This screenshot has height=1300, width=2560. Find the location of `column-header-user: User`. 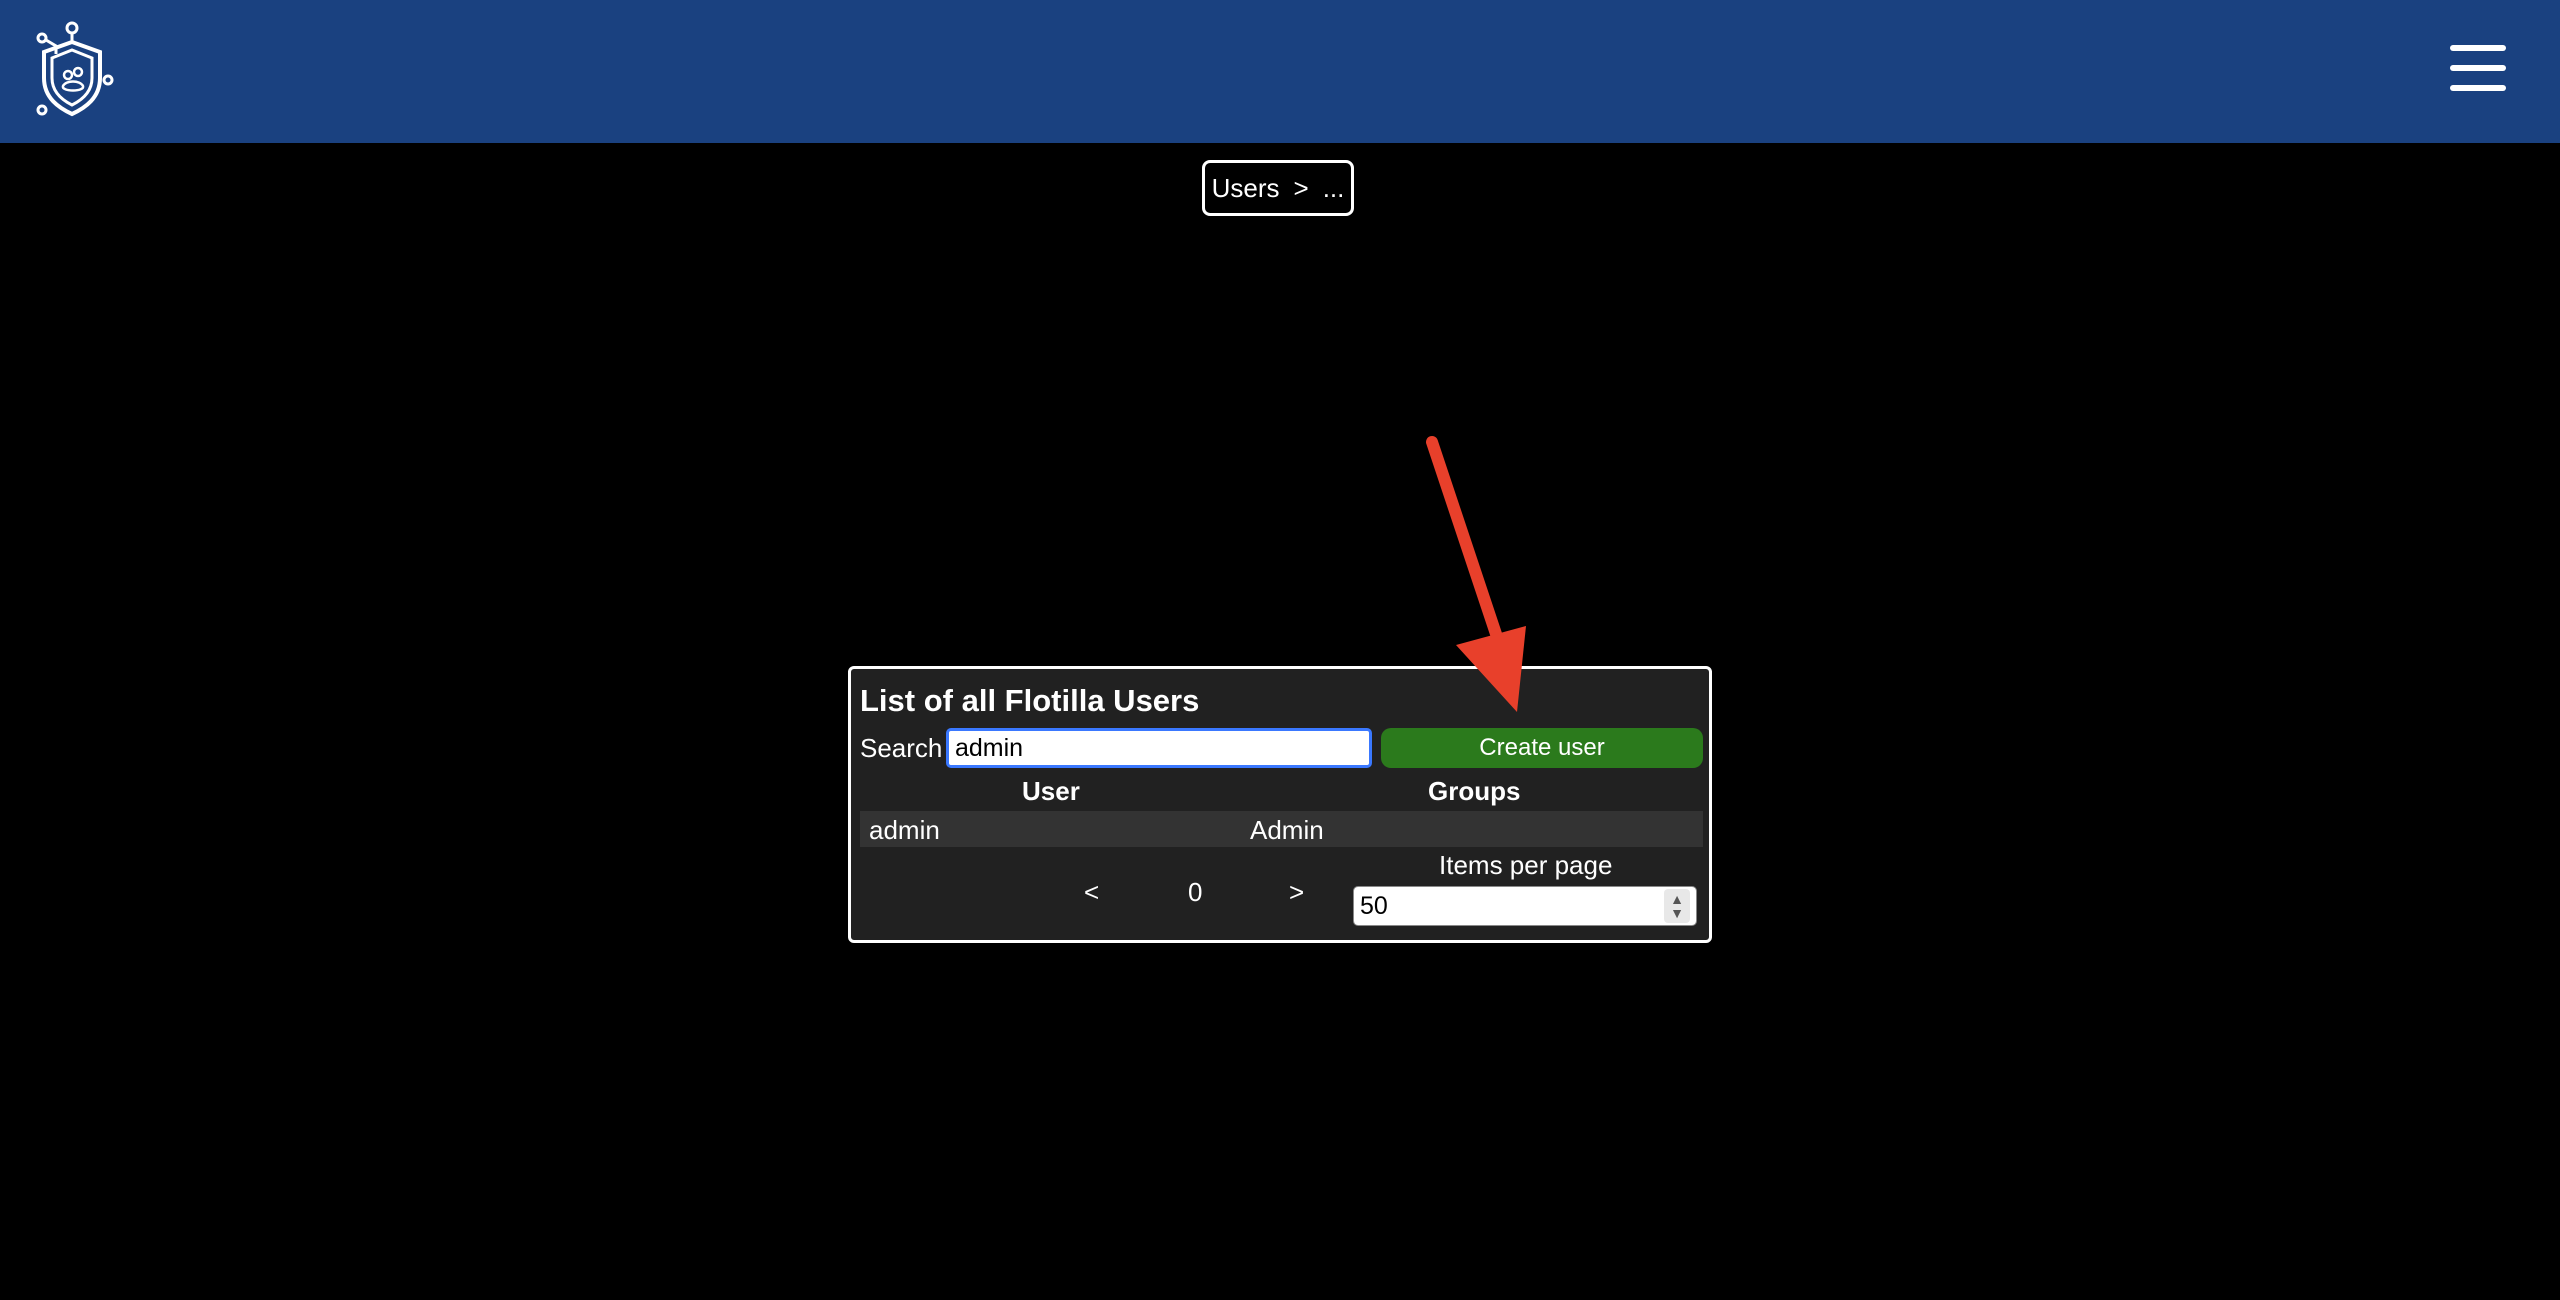

column-header-user: User is located at coordinates (1051, 791).